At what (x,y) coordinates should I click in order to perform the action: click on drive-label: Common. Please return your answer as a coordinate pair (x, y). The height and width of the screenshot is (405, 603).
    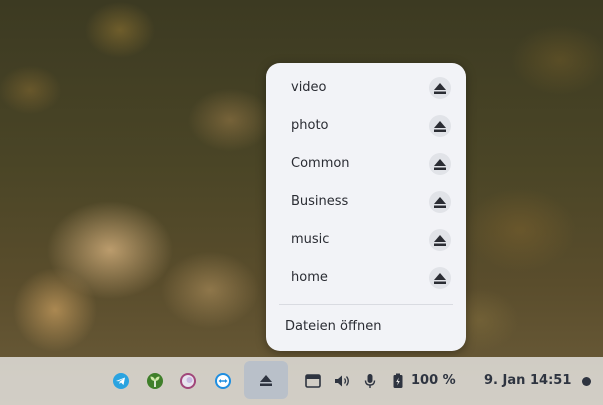
    Looking at the image, I should click on (320, 163).